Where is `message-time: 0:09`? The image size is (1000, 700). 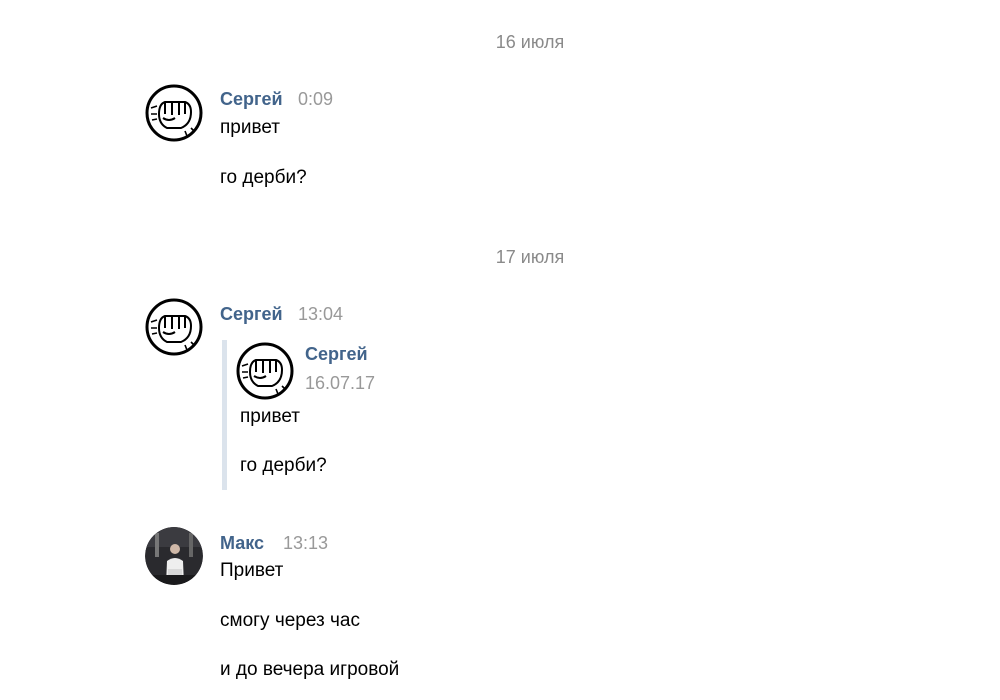 message-time: 0:09 is located at coordinates (315, 99).